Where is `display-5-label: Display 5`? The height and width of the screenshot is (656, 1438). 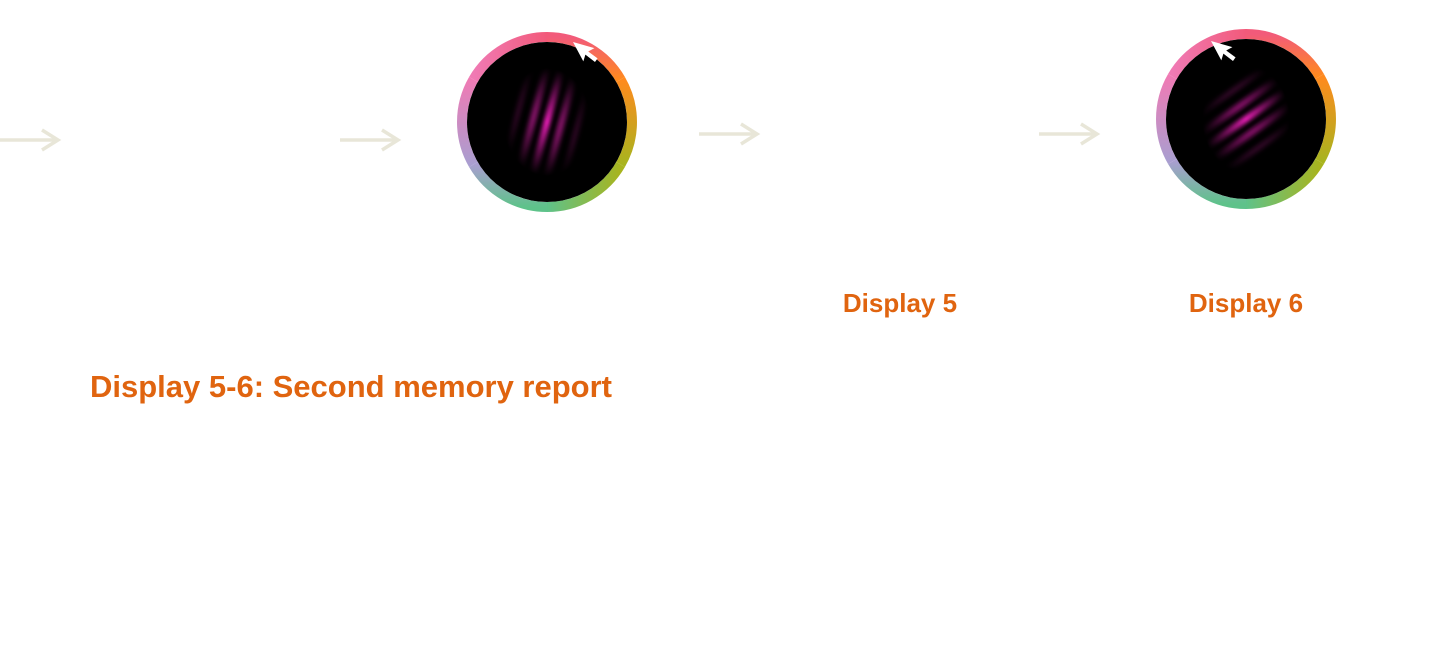 display-5-label: Display 5 is located at coordinates (900, 303).